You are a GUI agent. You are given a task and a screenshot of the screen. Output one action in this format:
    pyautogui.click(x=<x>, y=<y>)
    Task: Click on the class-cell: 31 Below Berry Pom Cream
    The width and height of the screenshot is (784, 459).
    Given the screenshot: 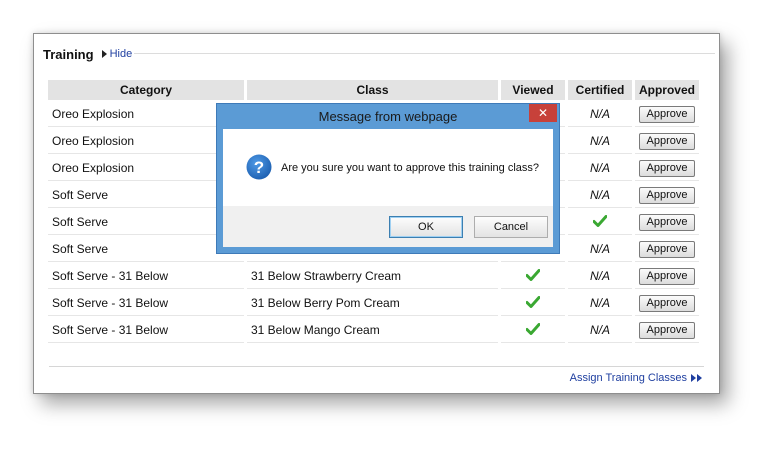 What is the action you would take?
    pyautogui.click(x=372, y=303)
    